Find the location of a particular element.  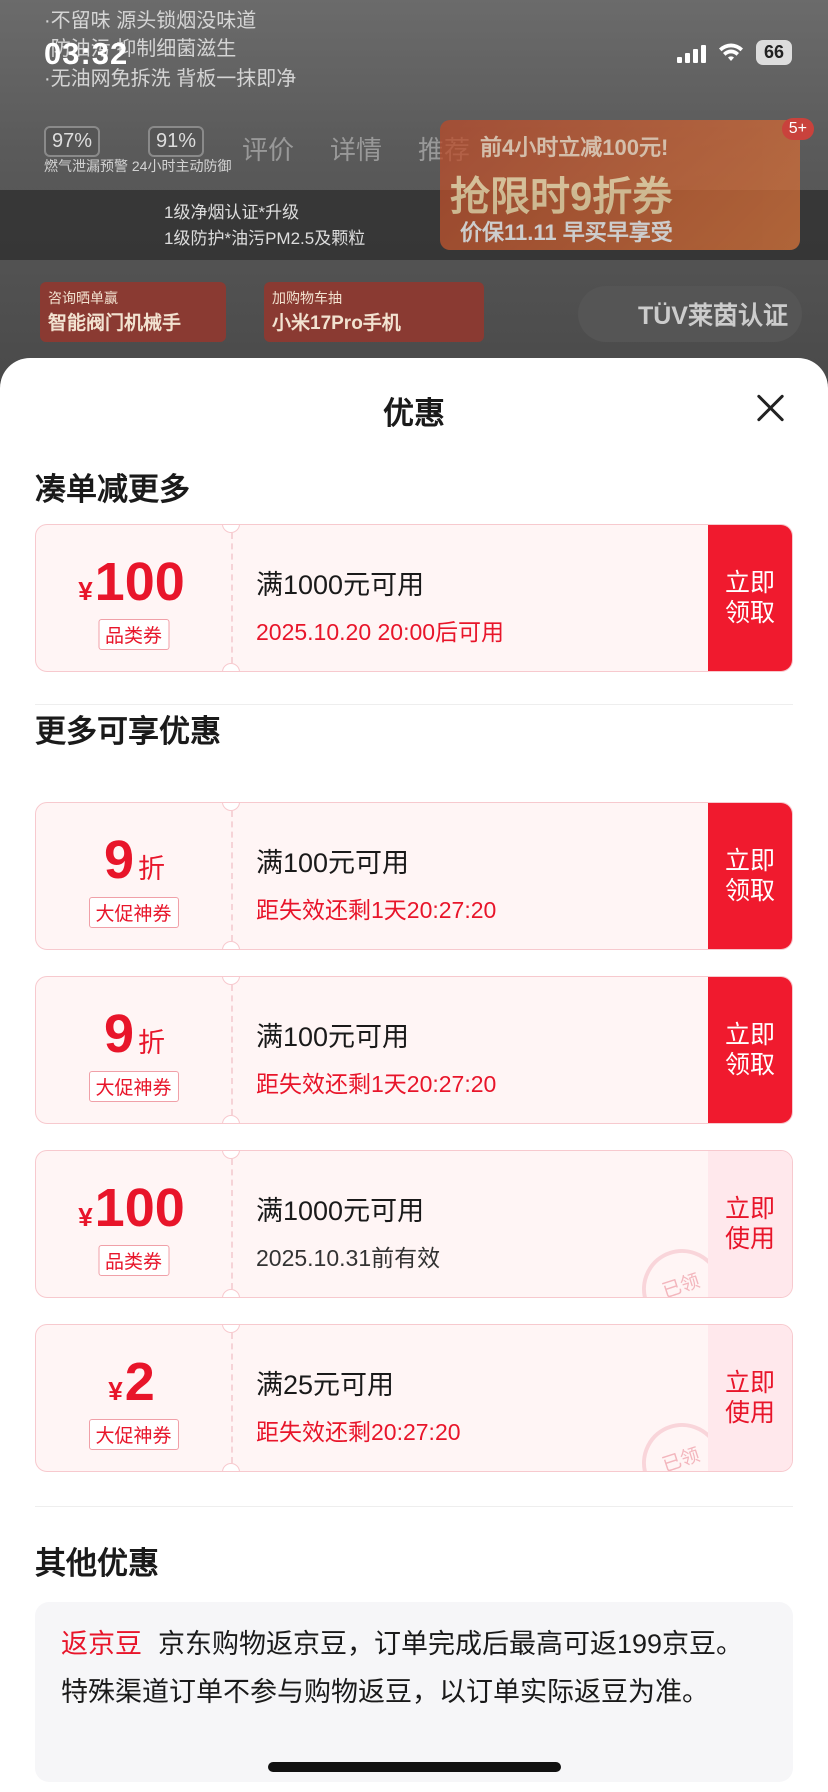

section-title-more-offers: 更多可享优惠 is located at coordinates (128, 731).